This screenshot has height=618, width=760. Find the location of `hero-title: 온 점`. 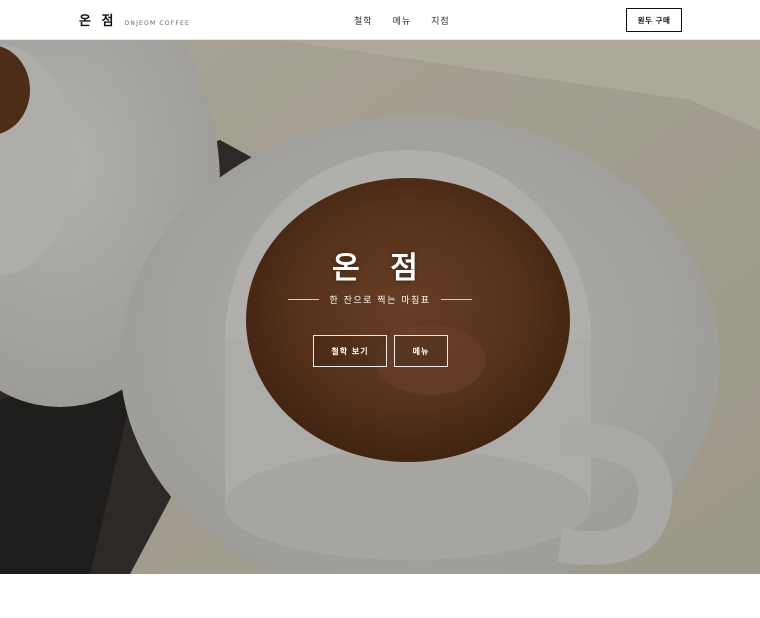

hero-title: 온 점 is located at coordinates (380, 268).